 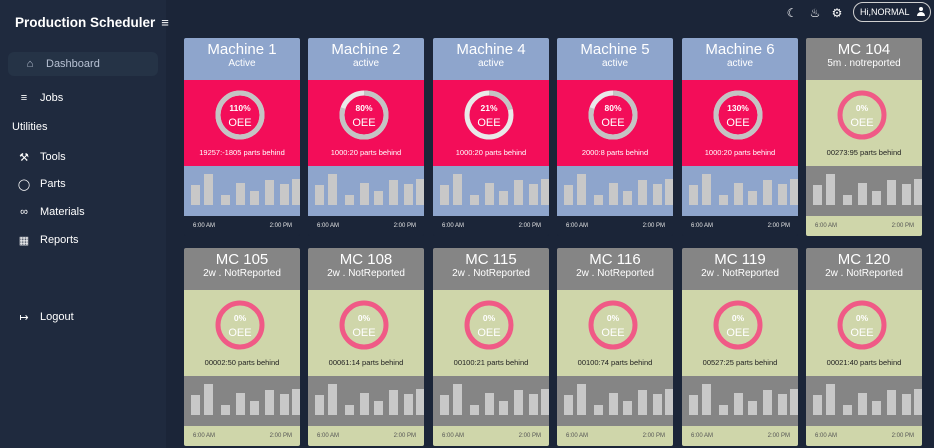 I want to click on user-menu-button: Hi,NORMAL, so click(x=892, y=12).